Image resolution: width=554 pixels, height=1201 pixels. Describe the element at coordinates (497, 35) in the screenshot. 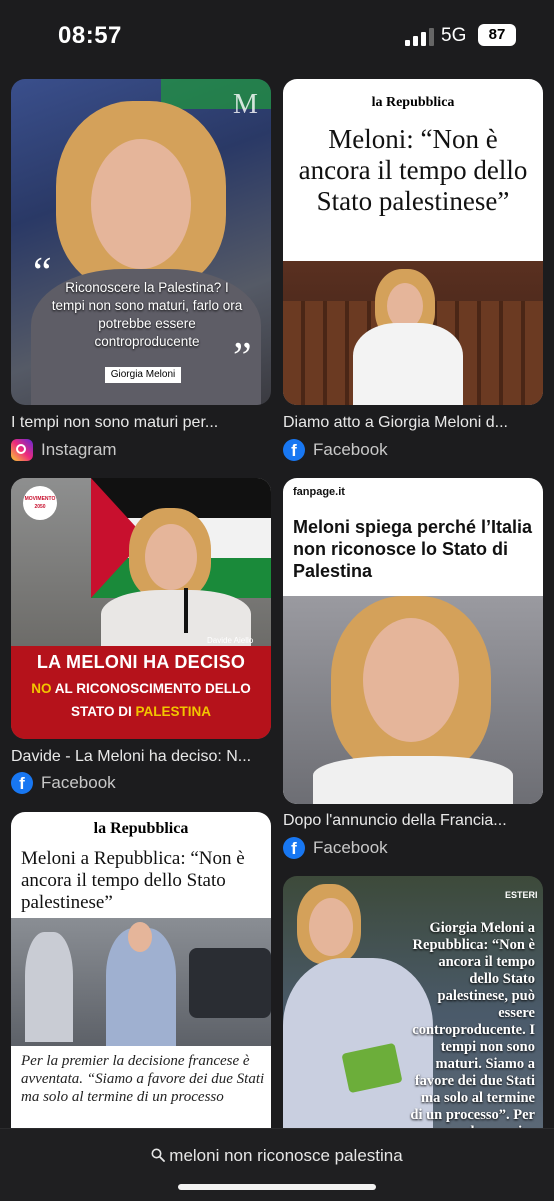

I see `battery-icon: 87` at that location.